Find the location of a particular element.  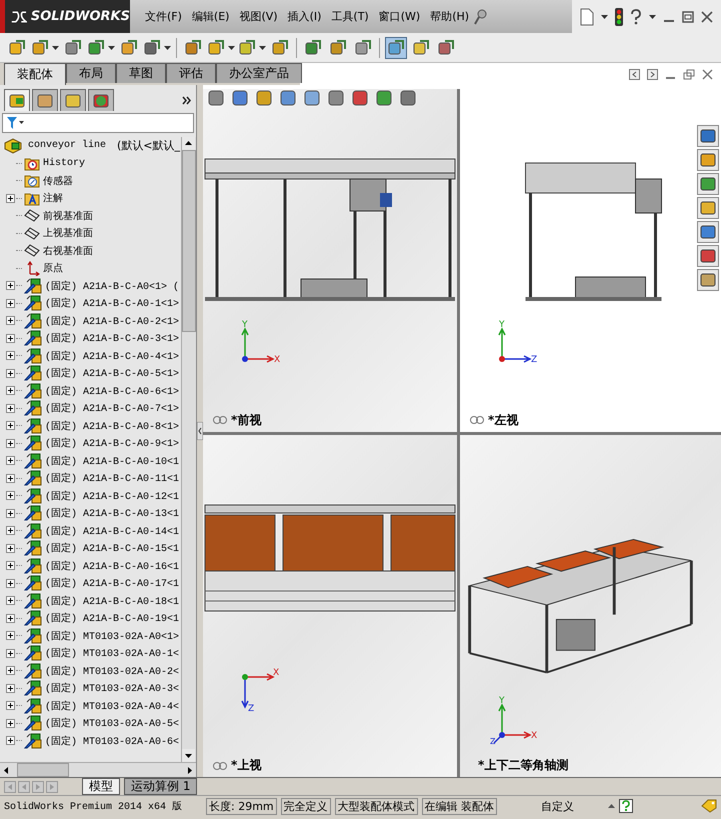

scroll-up-icon is located at coordinates (188, 143).